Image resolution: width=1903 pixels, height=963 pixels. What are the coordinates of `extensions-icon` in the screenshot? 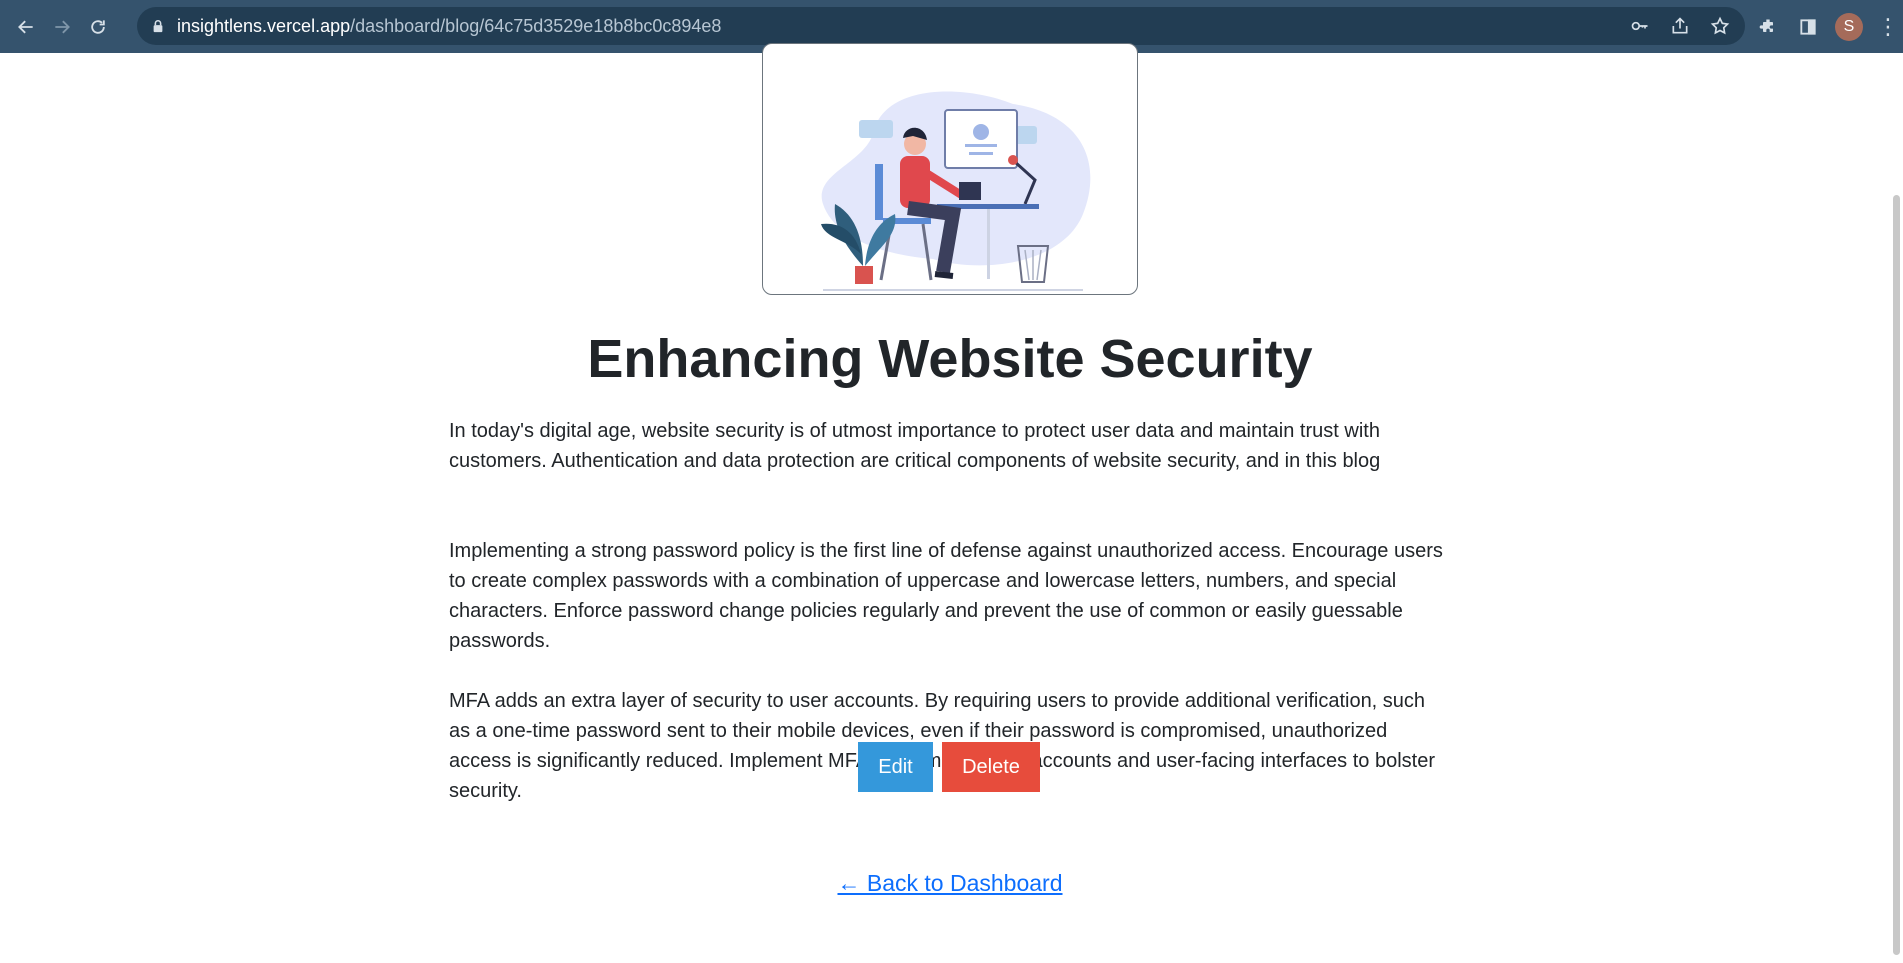 It's located at (1768, 27).